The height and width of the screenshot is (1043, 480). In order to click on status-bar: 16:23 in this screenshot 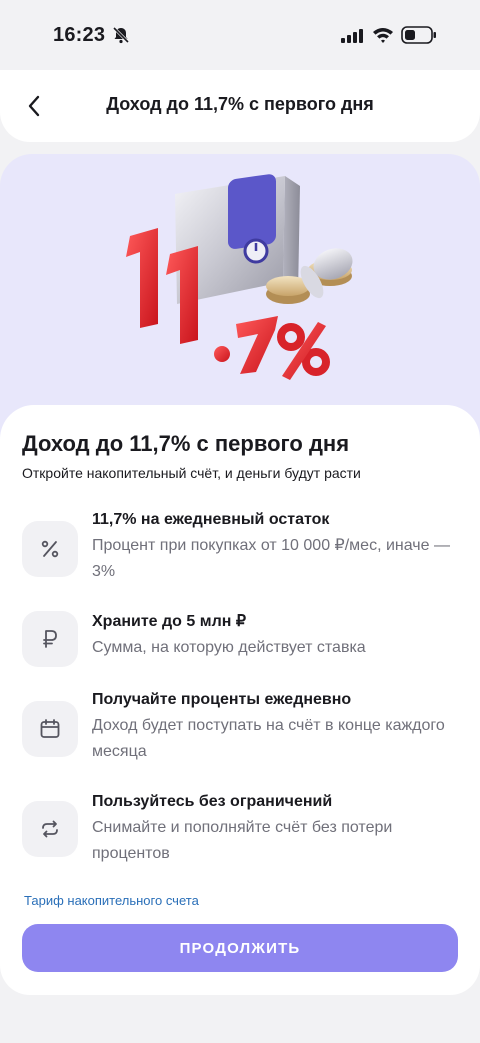, I will do `click(240, 35)`.